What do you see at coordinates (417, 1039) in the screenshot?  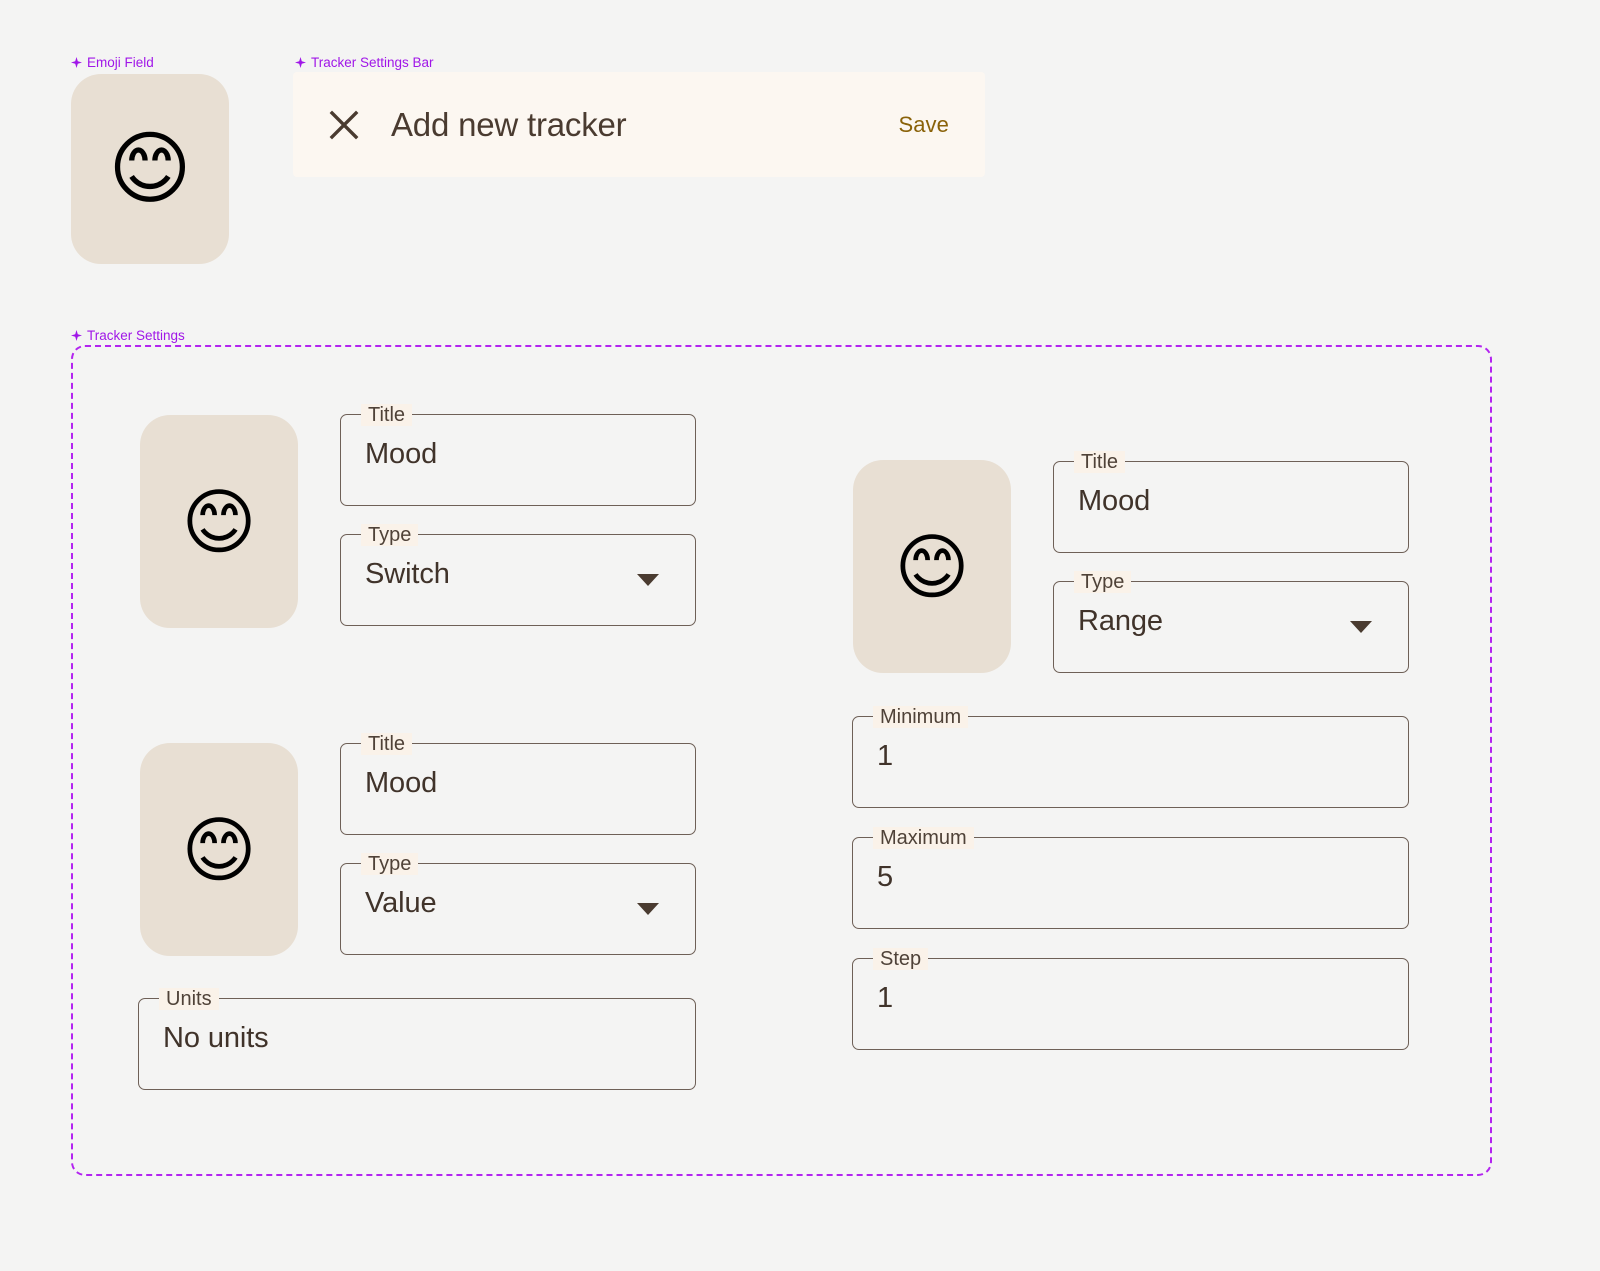 I see `value-tracker-units-field: Units No units` at bounding box center [417, 1039].